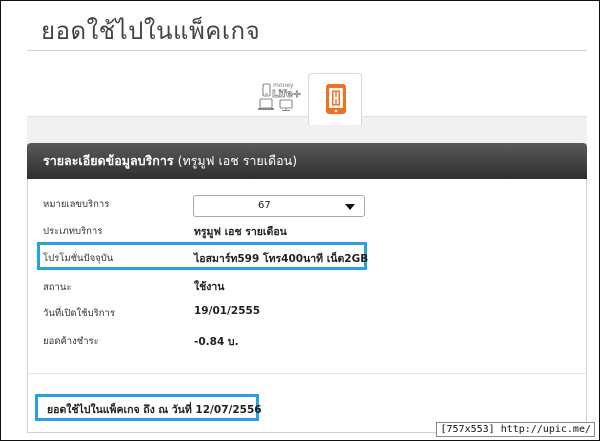 The height and width of the screenshot is (441, 600). I want to click on card-header-subtitle: (ทรูมูฟ เอช รายเดือน), so click(237, 160).